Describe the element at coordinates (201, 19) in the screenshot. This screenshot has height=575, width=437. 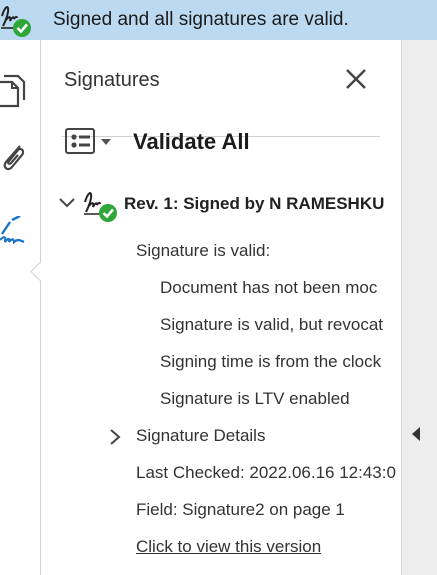
I see `banner-message: Signed and all signatures are valid.` at that location.